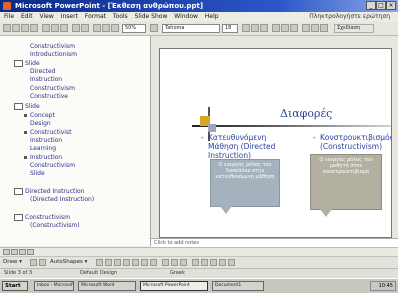 This screenshot has width=398, height=293. I want to click on slide-show-icon, so click(30, 252).